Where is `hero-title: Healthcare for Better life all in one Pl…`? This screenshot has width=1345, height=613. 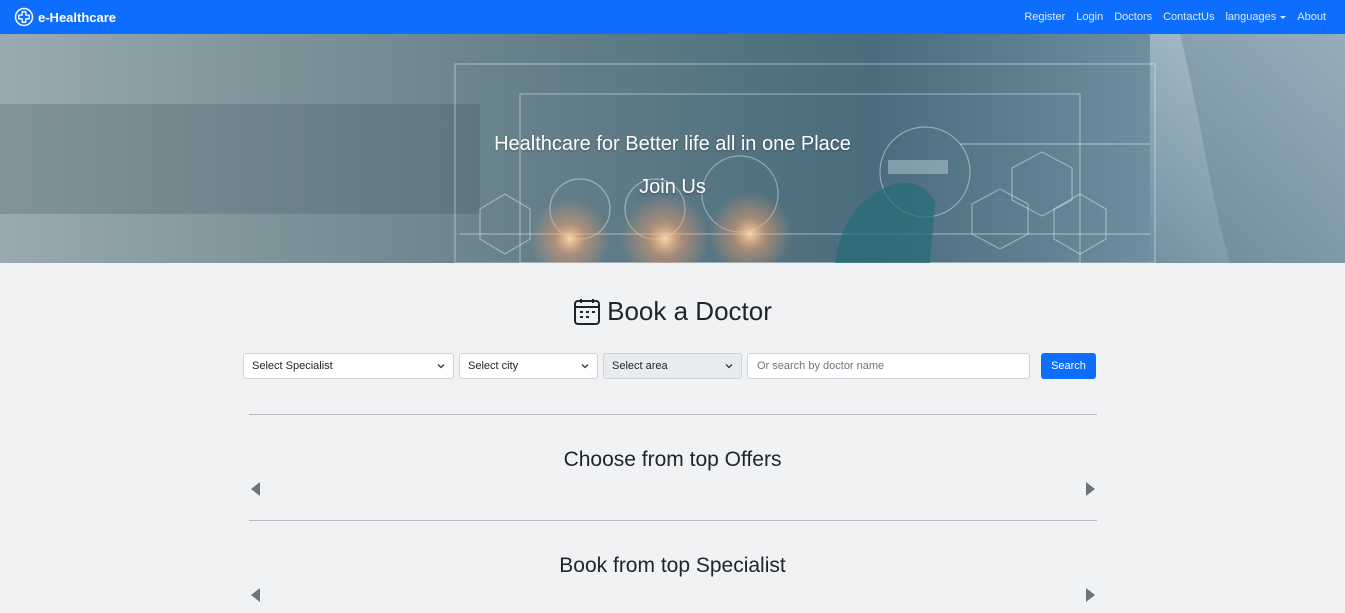
hero-title: Healthcare for Better life all in one Pl… is located at coordinates (672, 144).